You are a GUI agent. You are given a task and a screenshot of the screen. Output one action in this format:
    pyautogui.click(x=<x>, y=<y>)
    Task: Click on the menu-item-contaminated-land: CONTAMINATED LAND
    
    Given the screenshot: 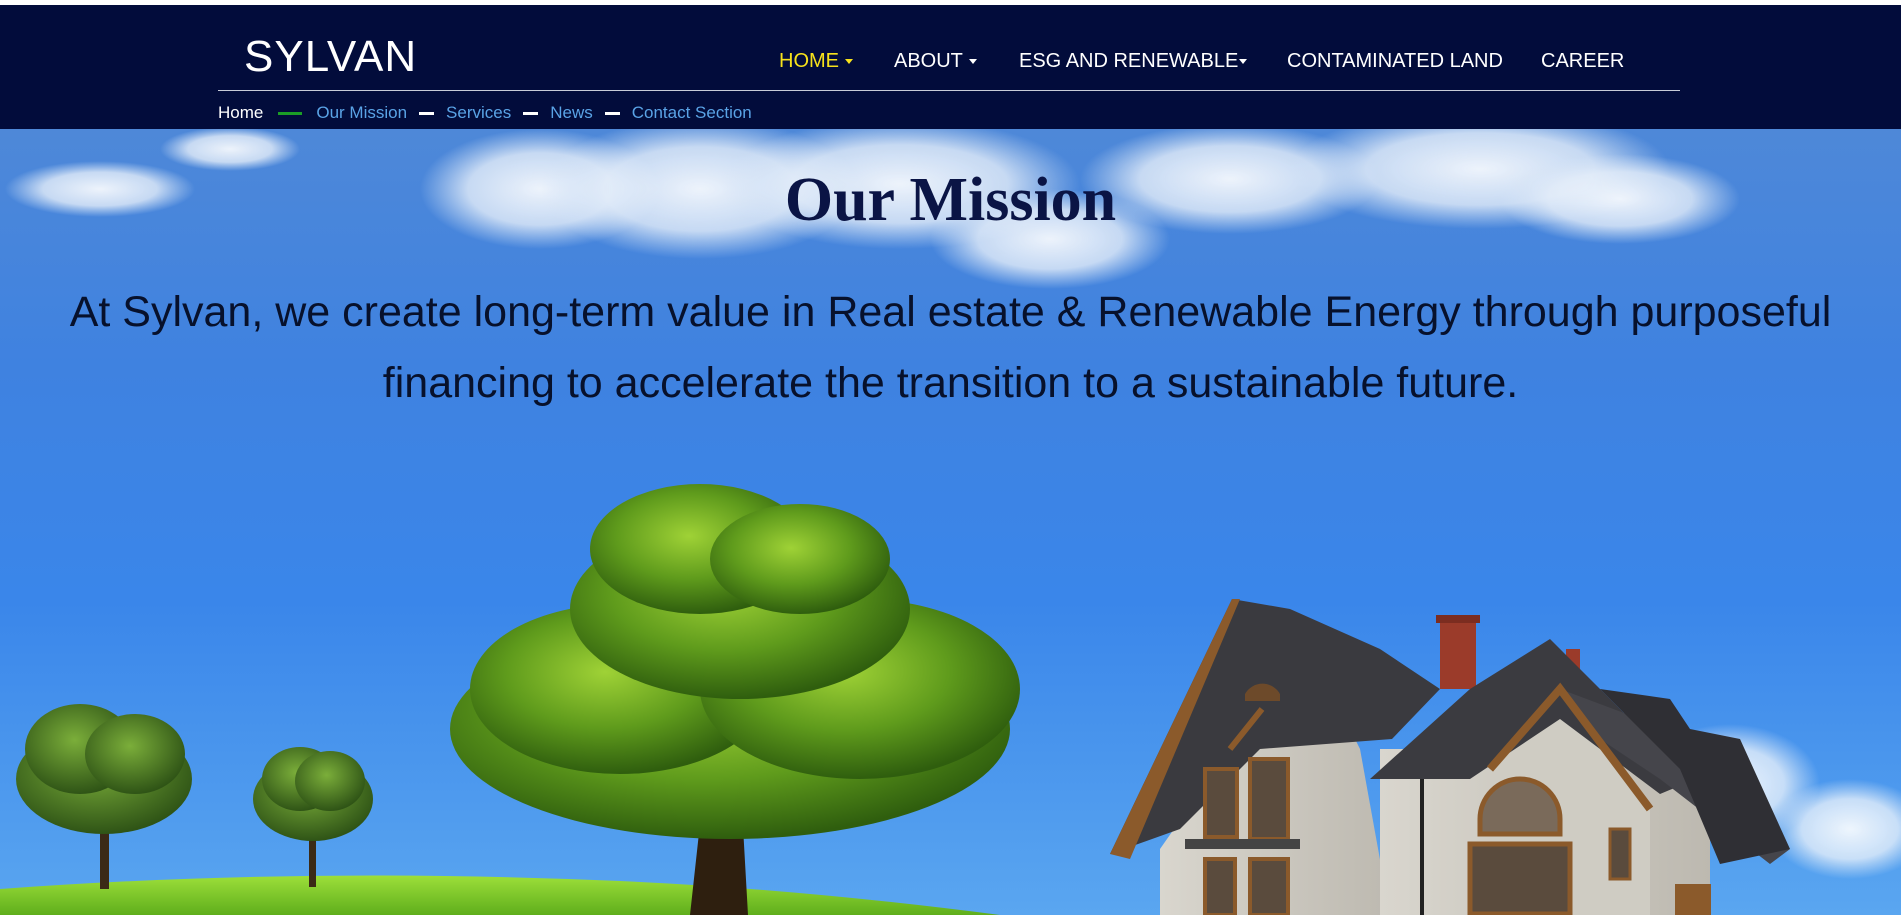 What is the action you would take?
    pyautogui.click(x=1395, y=61)
    